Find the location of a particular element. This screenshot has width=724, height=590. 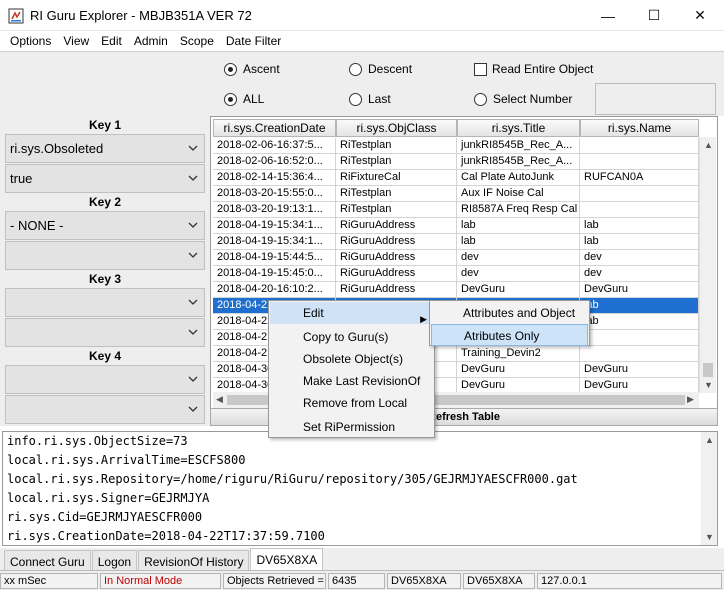

key3-field-combo is located at coordinates (105, 302).